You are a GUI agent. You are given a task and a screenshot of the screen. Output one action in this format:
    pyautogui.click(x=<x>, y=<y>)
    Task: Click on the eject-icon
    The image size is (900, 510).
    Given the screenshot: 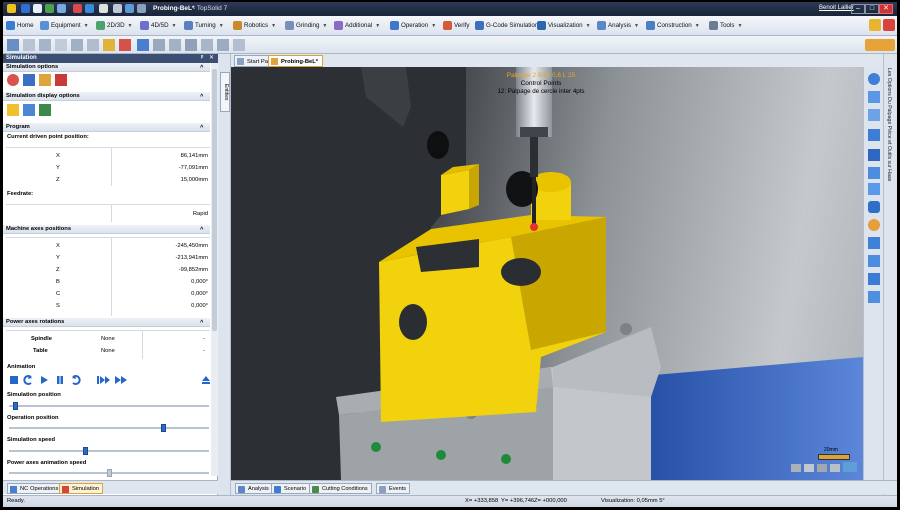 What is the action you would take?
    pyautogui.click(x=206, y=380)
    